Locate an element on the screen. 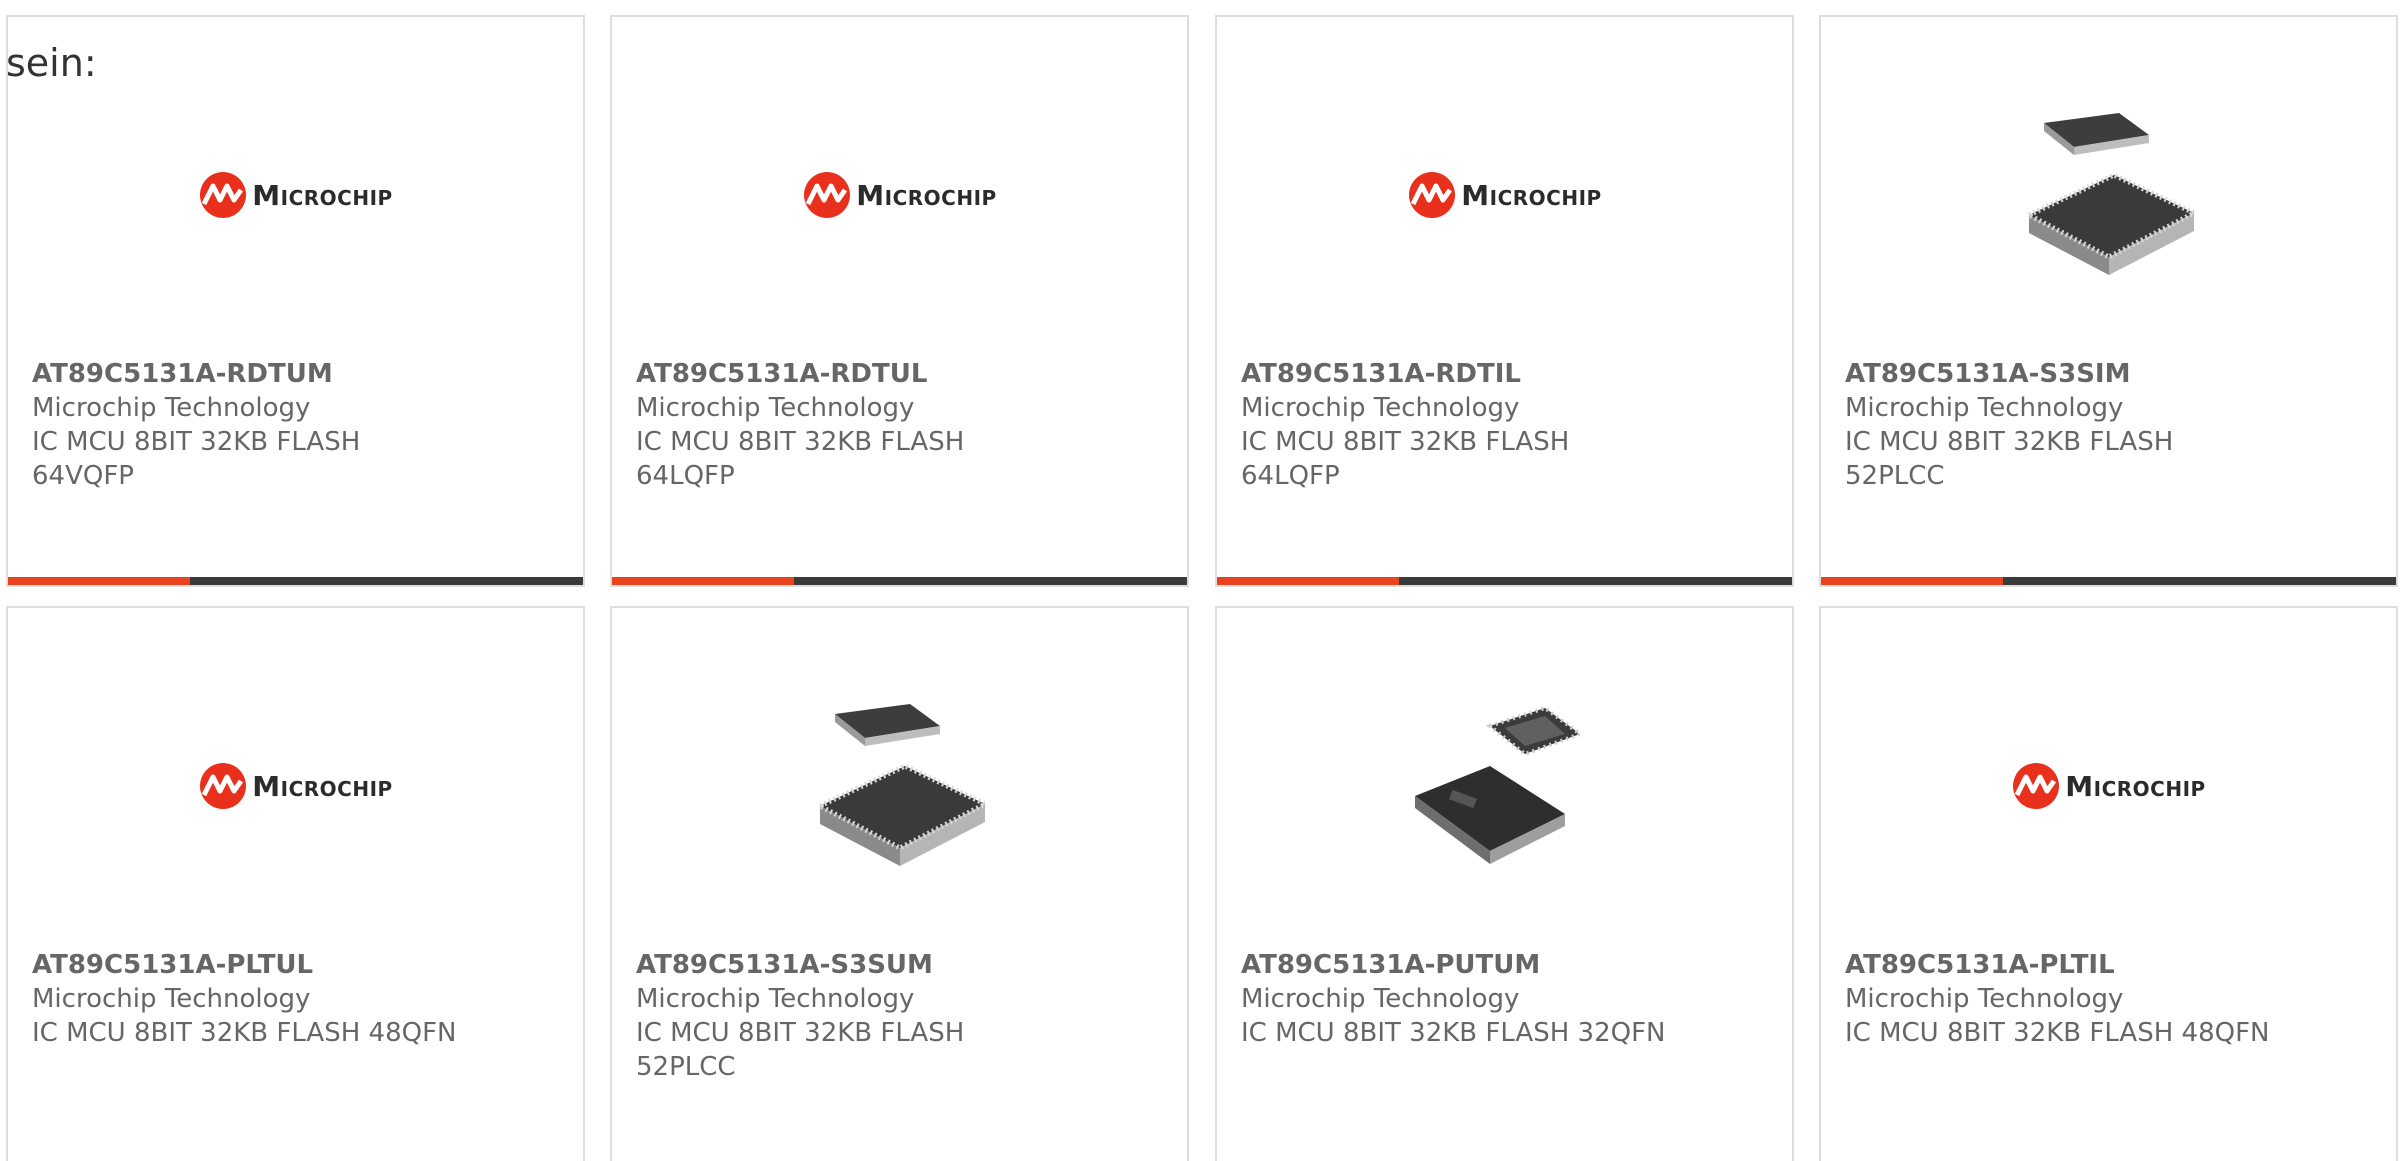  part-number: AT89C5131A-PUTUM is located at coordinates (1504, 965).